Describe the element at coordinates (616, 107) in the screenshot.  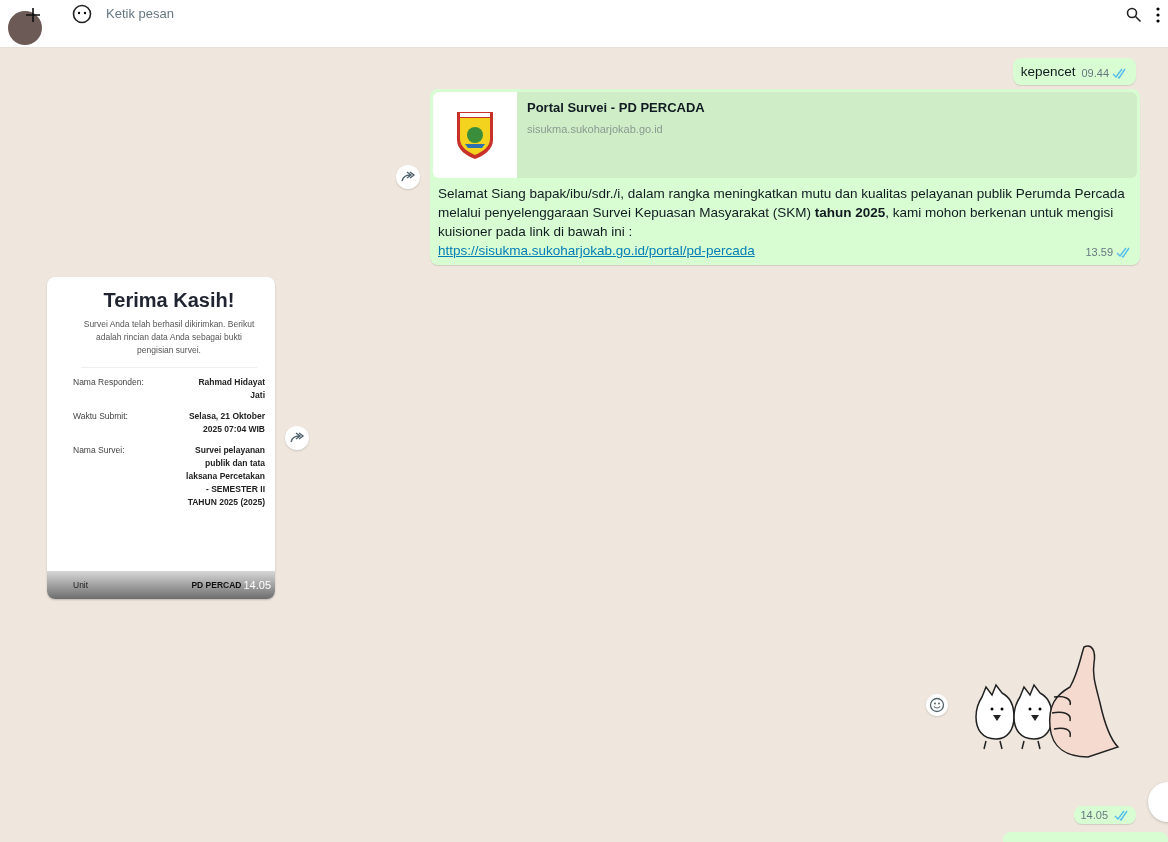
I see `preview-title: Portal Survei - PD PERCADA` at that location.